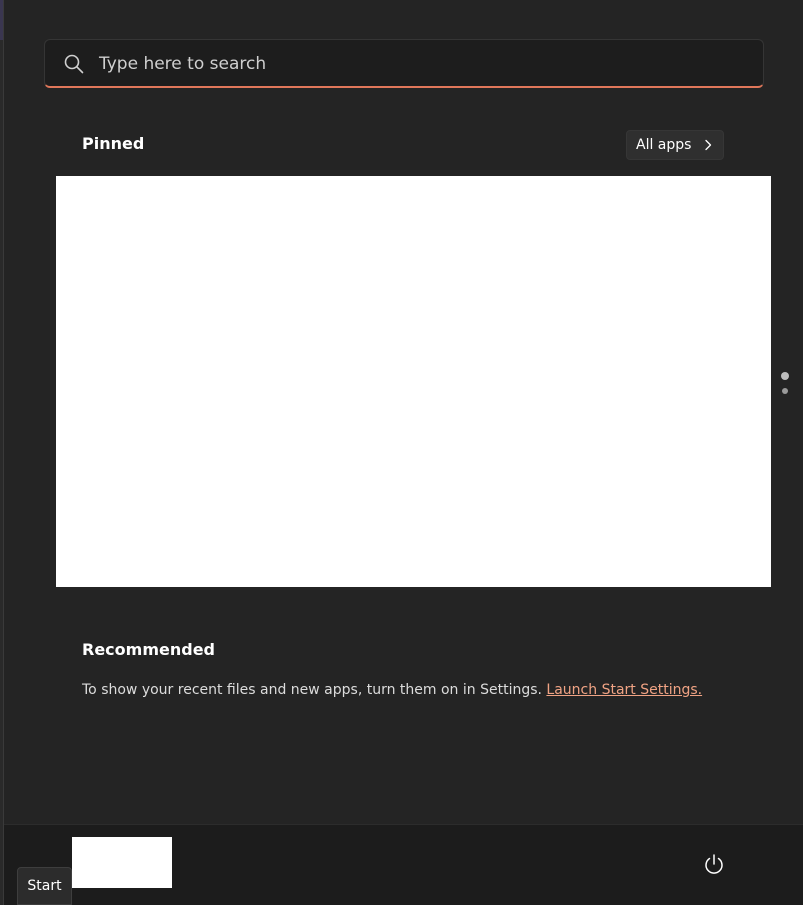  Describe the element at coordinates (148, 649) in the screenshot. I see `recommended-title: Recommended` at that location.